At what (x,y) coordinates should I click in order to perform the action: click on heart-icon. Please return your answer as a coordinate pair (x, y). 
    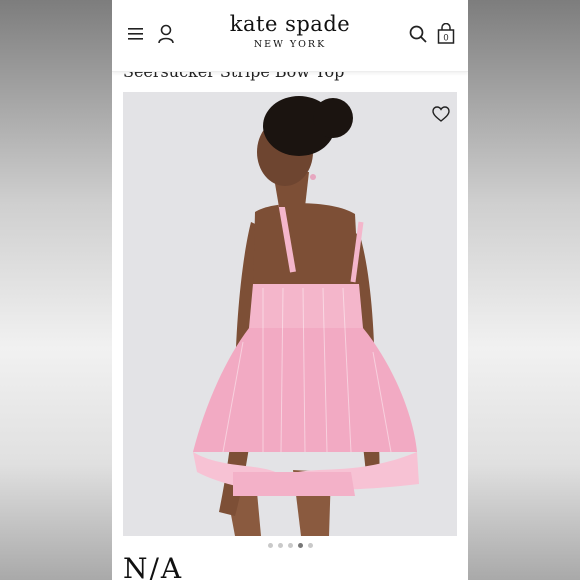
    Looking at the image, I should click on (441, 114).